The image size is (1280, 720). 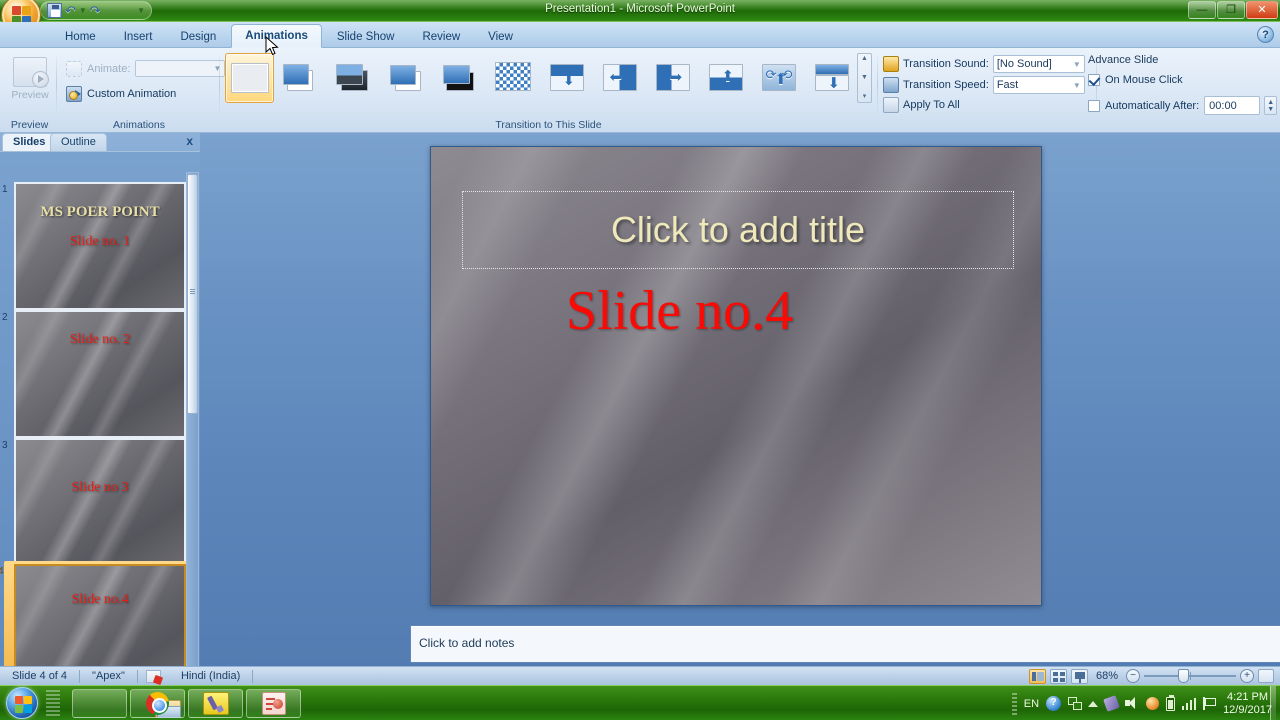 I want to click on group-separator, so click(x=56, y=84).